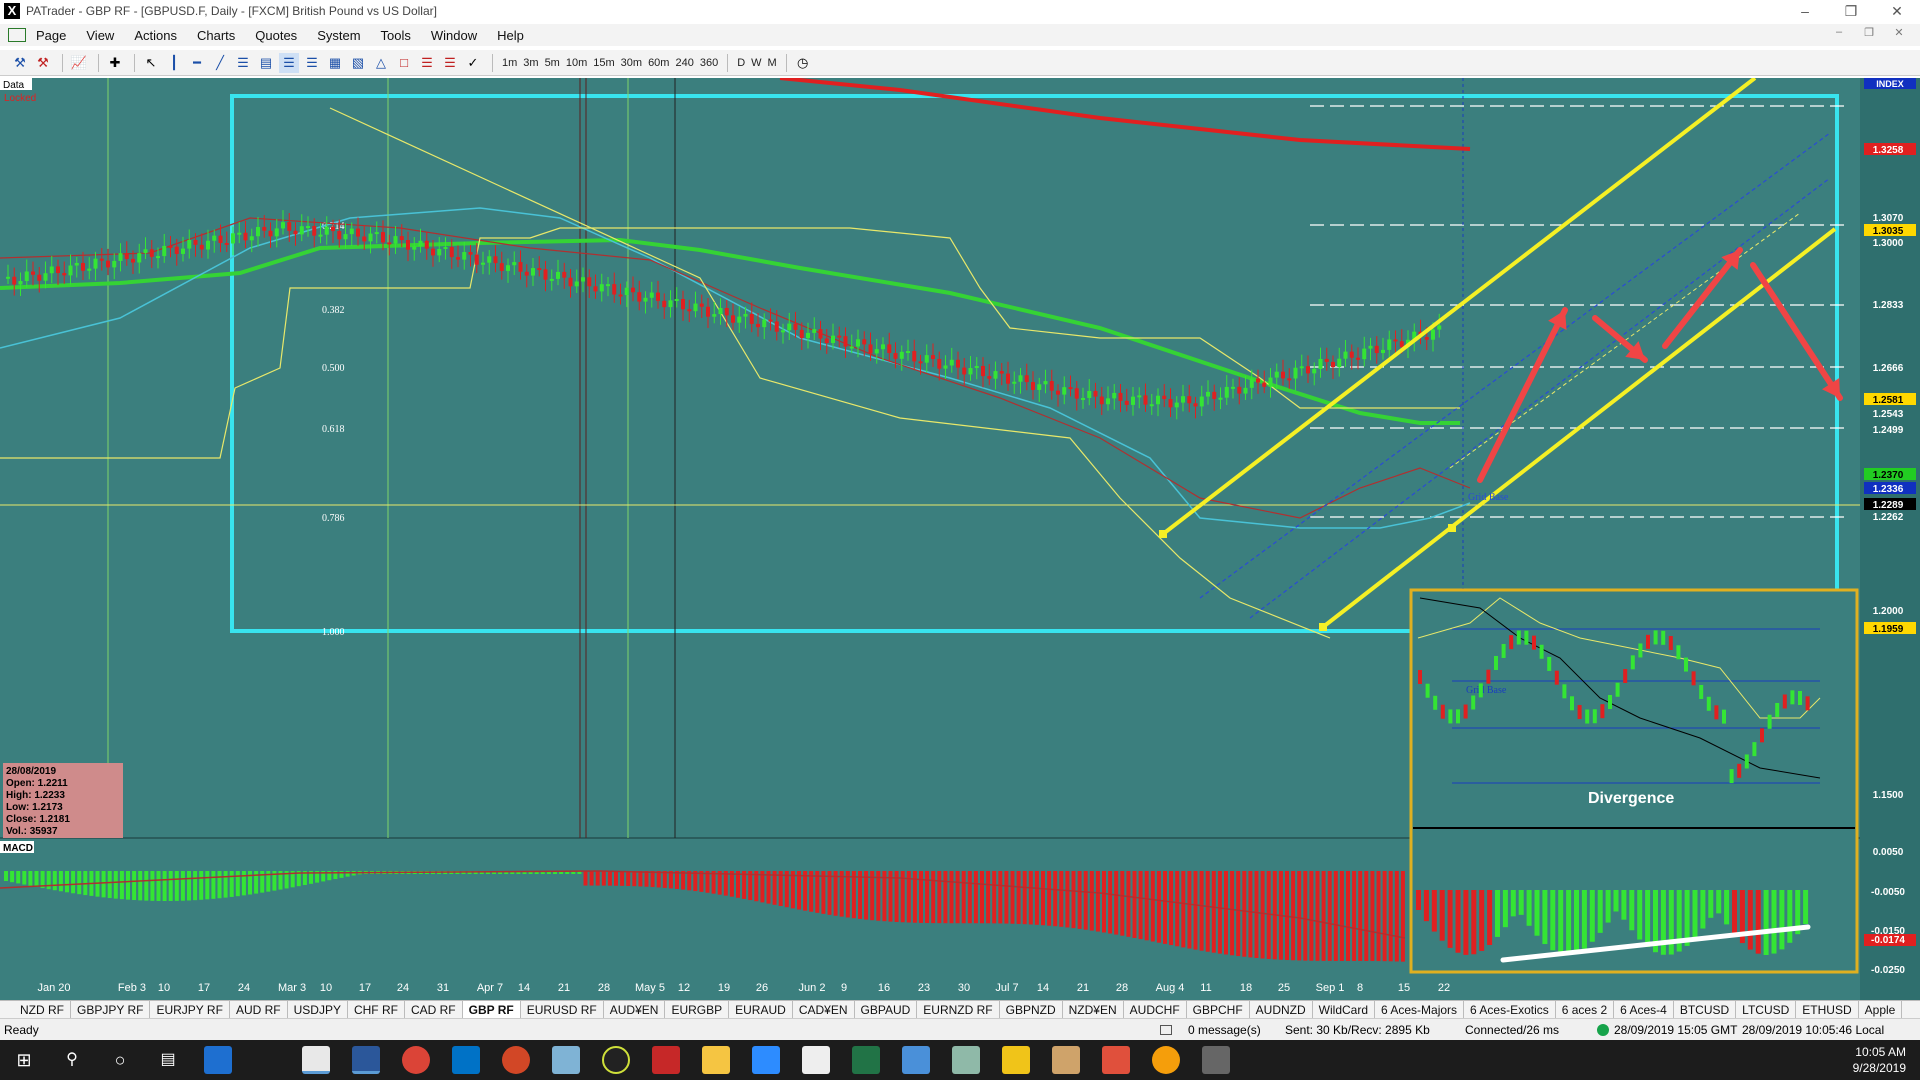 The width and height of the screenshot is (1920, 1080). Describe the element at coordinates (1344, 1009) in the screenshot. I see `symbol-tab: WildCard` at that location.